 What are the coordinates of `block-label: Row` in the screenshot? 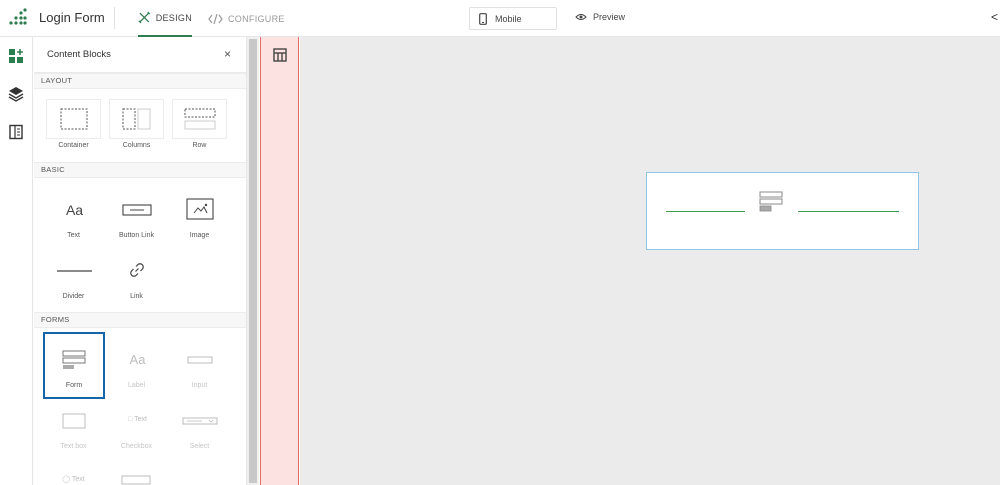 It's located at (199, 145).